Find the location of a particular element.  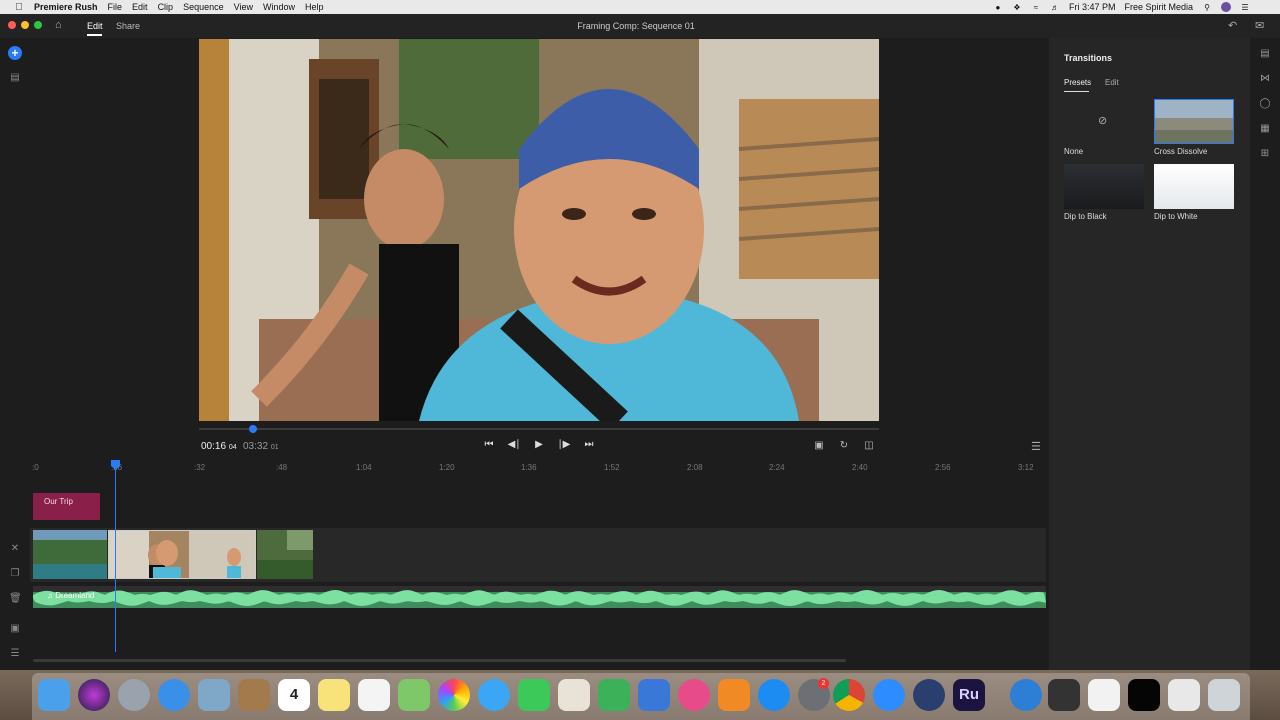

clip-thumbnail-landscape is located at coordinates (70, 554).